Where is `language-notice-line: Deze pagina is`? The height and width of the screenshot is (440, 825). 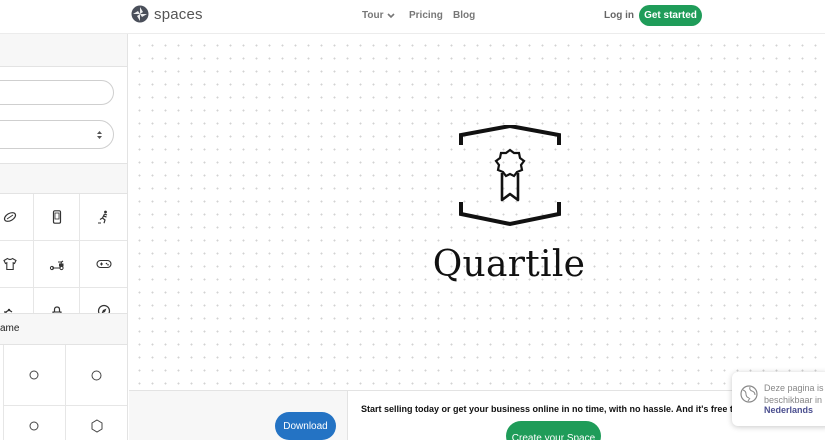
language-notice-line: Deze pagina is is located at coordinates (794, 388).